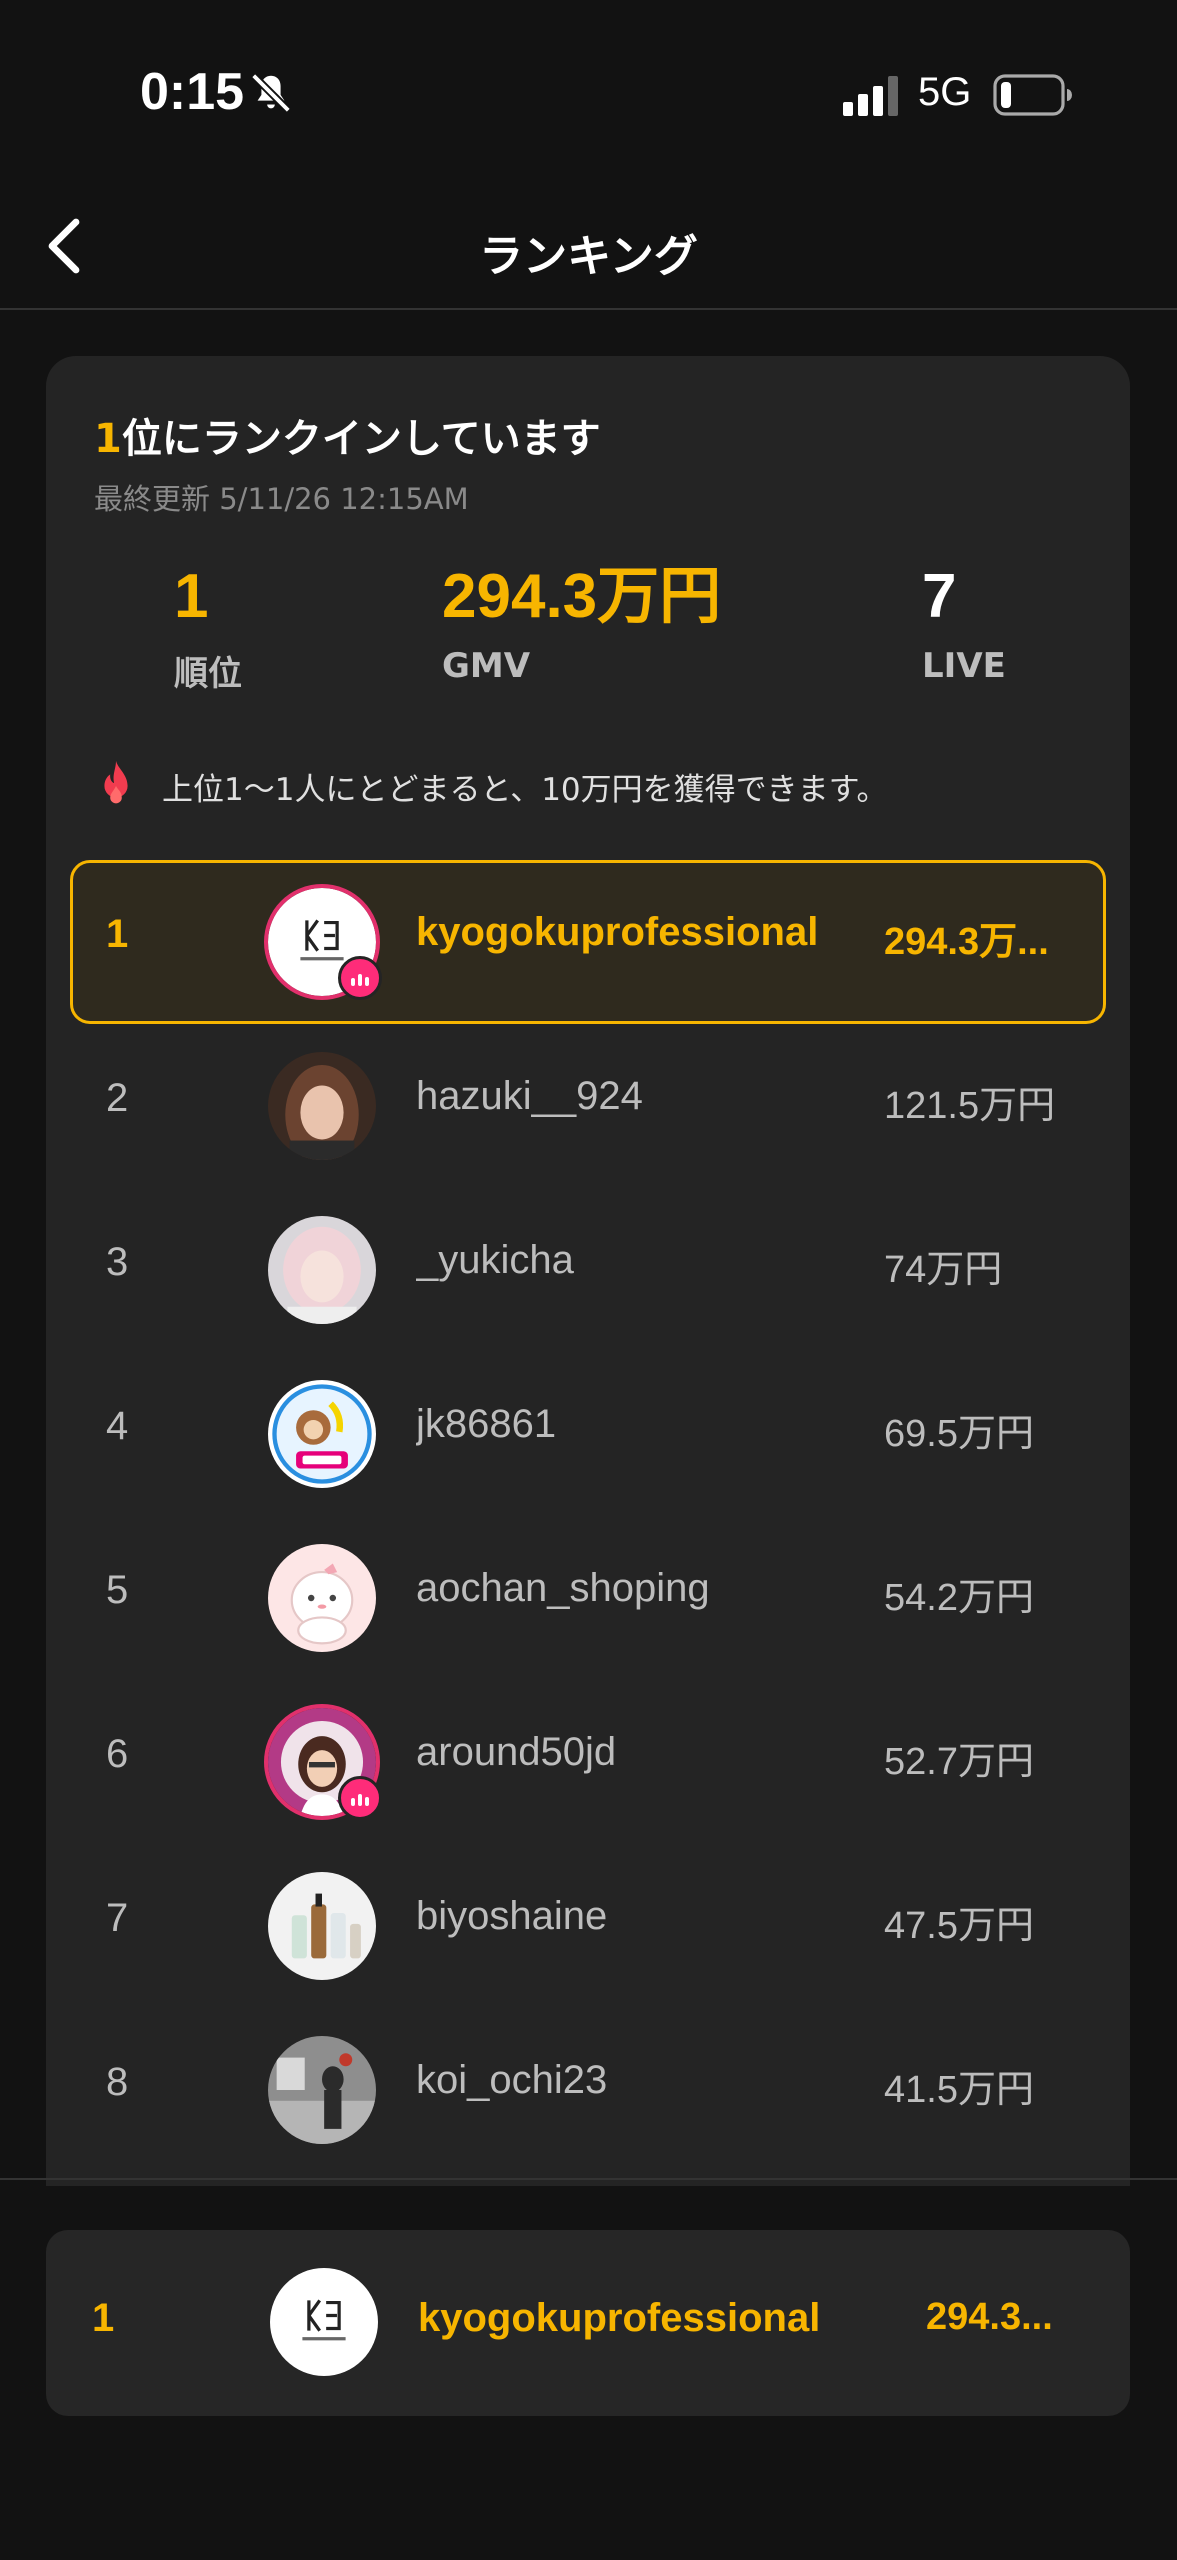 The image size is (1177, 2560). What do you see at coordinates (959, 1434) in the screenshot?
I see `user-gmv: 69.5万円` at bounding box center [959, 1434].